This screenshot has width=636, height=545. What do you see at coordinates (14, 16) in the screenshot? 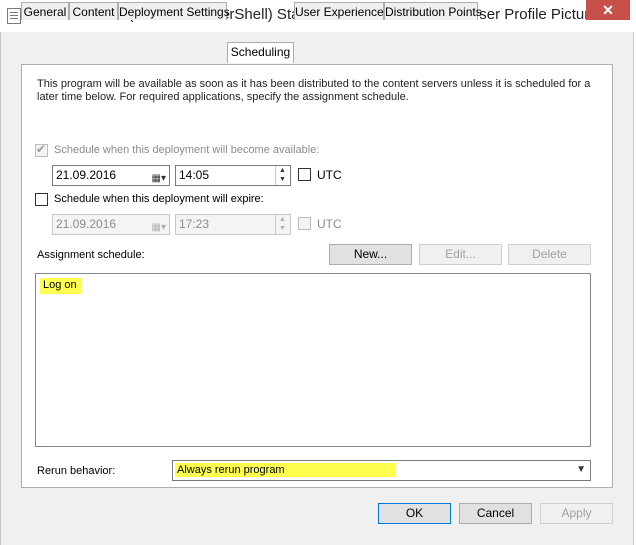
I see `window-document-icon` at bounding box center [14, 16].